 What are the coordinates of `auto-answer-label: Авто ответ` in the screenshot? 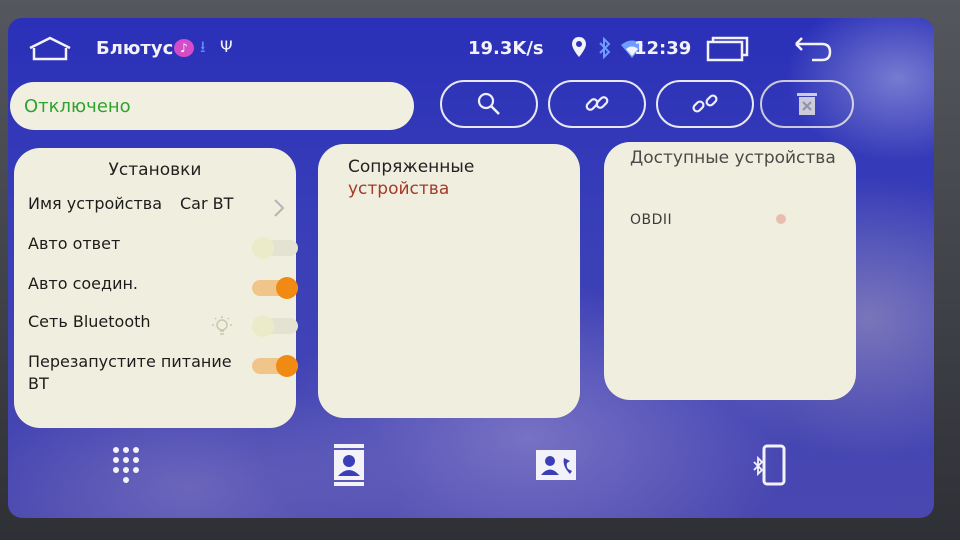 It's located at (74, 243).